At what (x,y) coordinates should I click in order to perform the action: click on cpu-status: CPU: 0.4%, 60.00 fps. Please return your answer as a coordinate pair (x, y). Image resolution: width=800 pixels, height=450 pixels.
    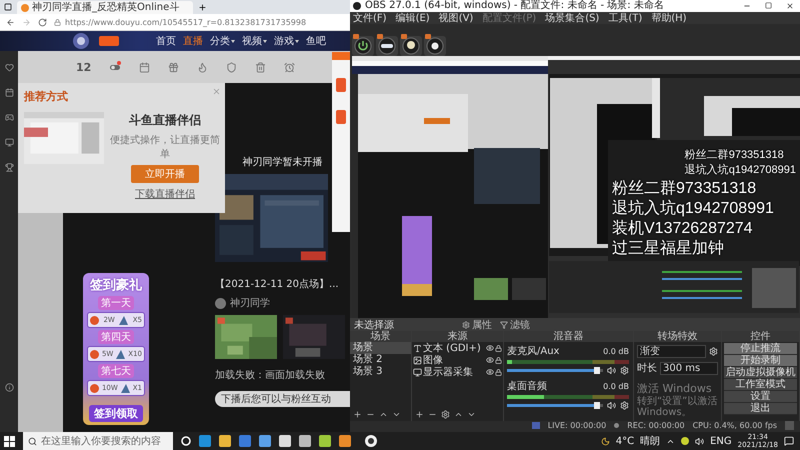
    Looking at the image, I should click on (734, 425).